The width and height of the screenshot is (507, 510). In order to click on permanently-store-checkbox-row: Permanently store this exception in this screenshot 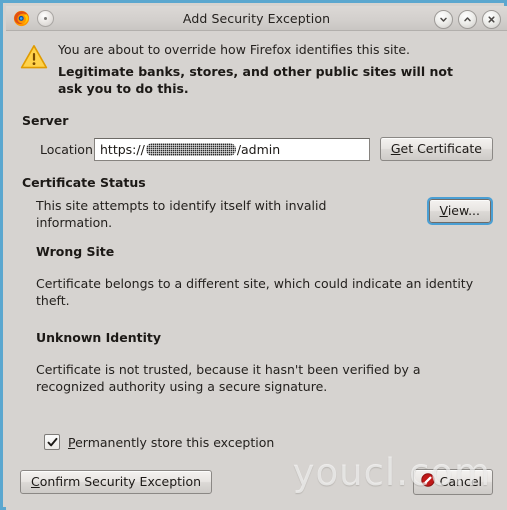, I will do `click(147, 442)`.